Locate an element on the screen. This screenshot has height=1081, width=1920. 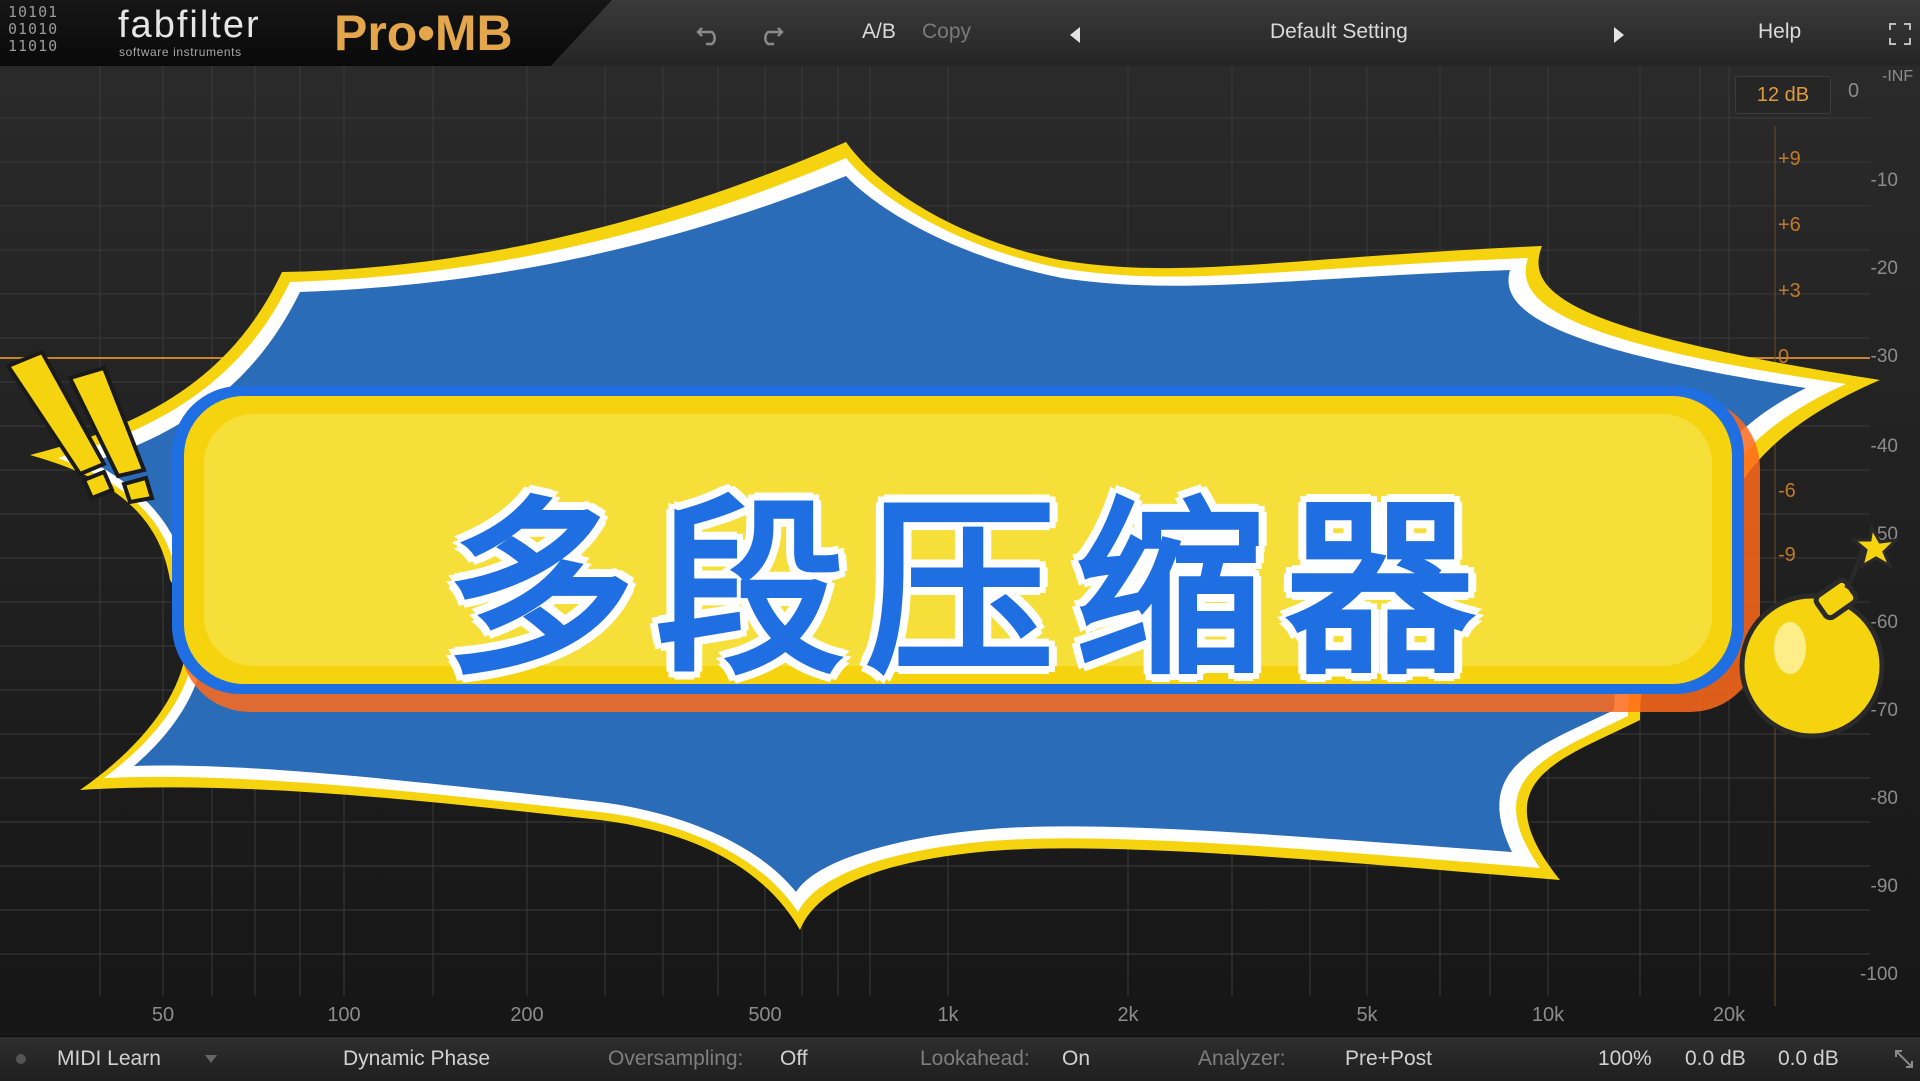
lookahead-label: Lookahead: is located at coordinates (975, 1058).